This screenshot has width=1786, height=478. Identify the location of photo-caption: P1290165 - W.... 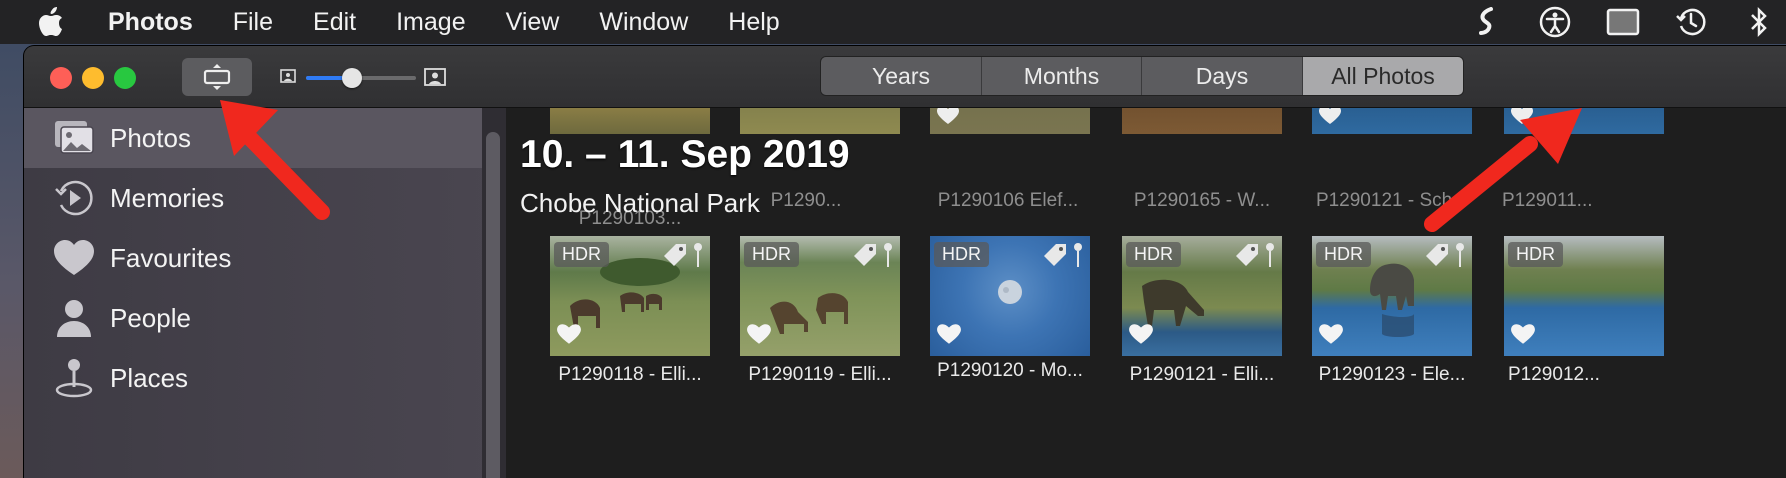
(1202, 200).